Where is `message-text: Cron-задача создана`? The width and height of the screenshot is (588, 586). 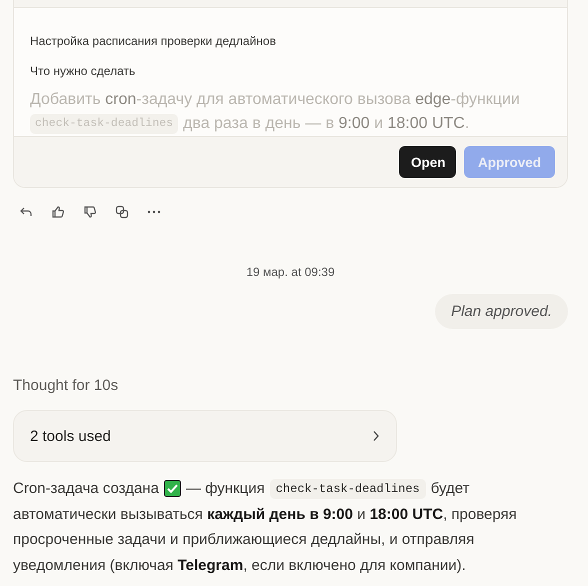
message-text: Cron-задача создана is located at coordinates (86, 489).